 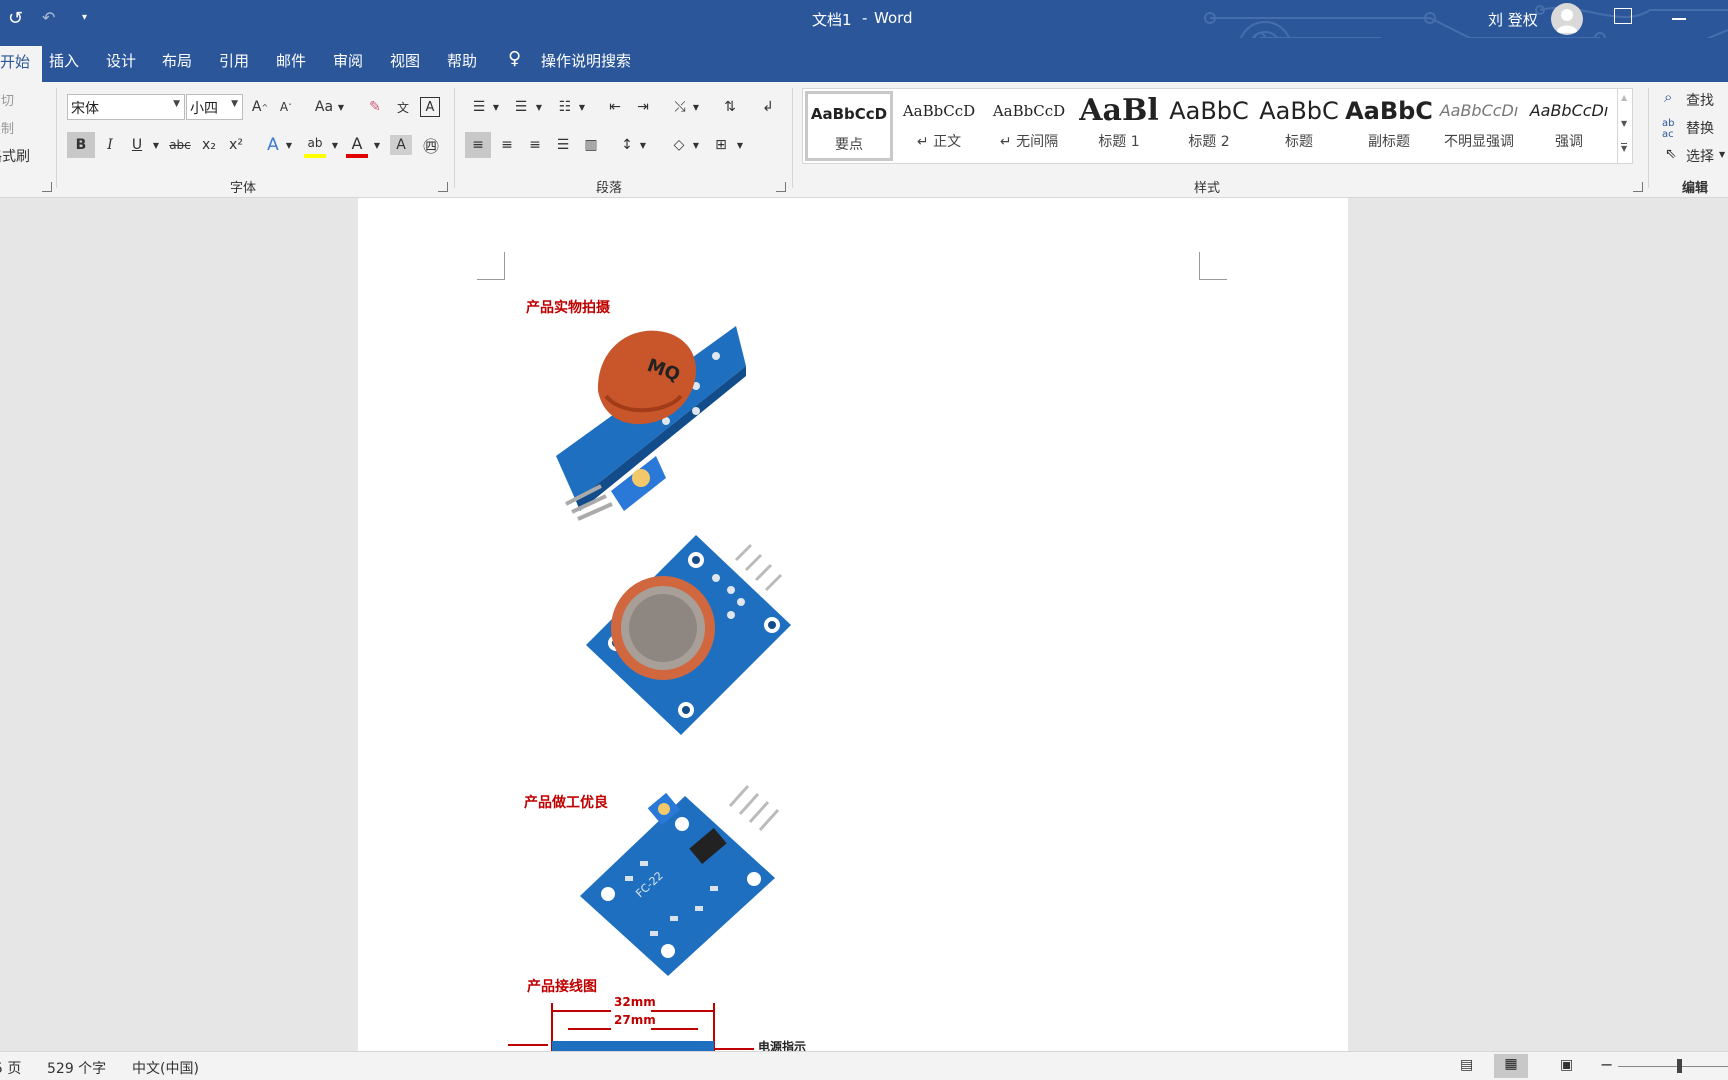 I want to click on decrease-indent-icon: ⇤, so click(x=615, y=107).